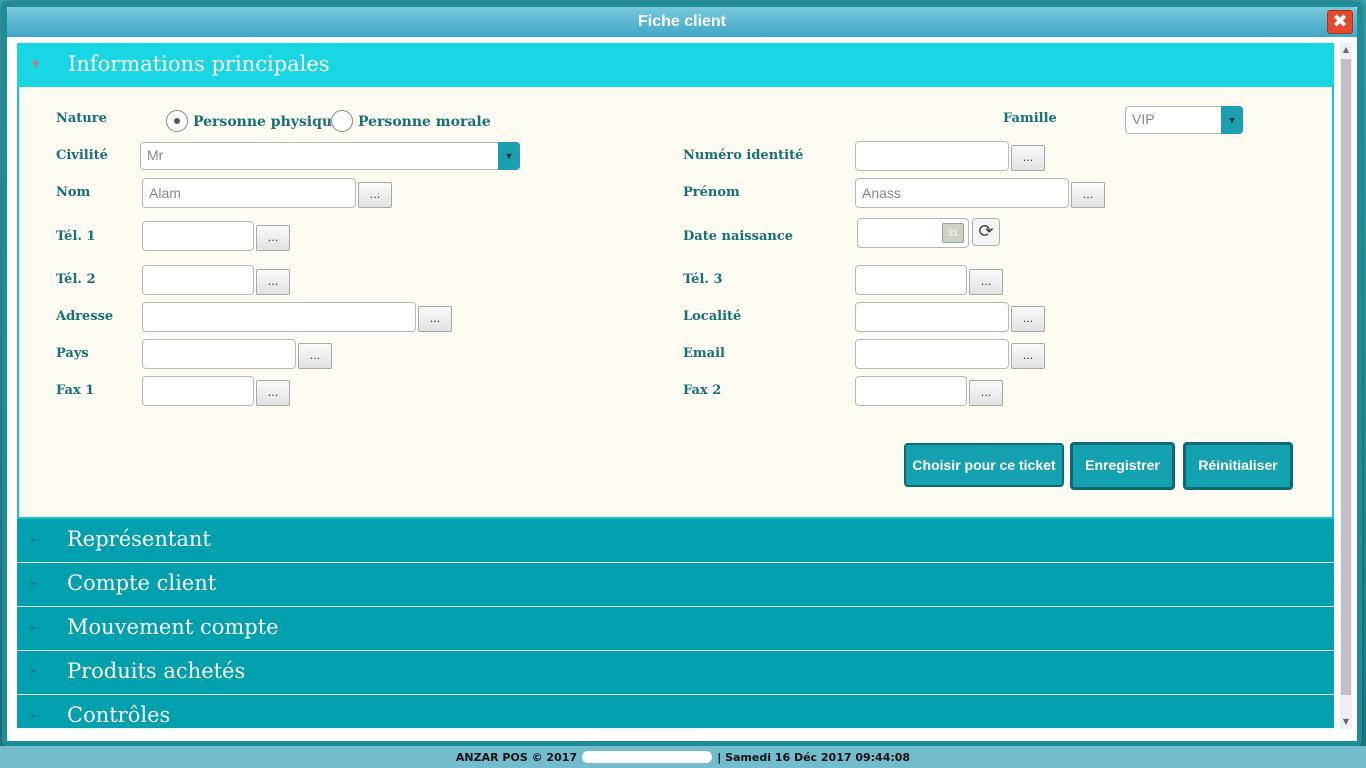 The width and height of the screenshot is (1366, 768). Describe the element at coordinates (516, 757) in the screenshot. I see `footer-copyright: ANZAR POS © 2017` at that location.